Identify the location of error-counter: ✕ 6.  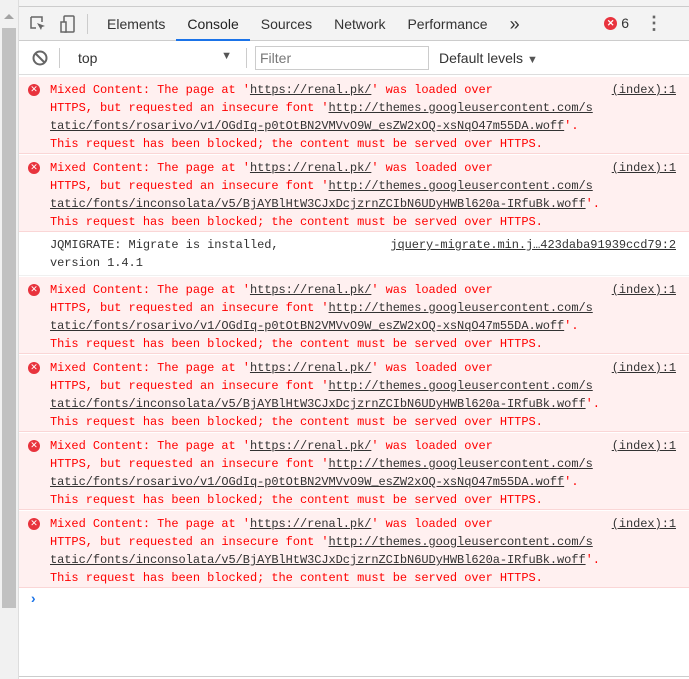
(616, 23).